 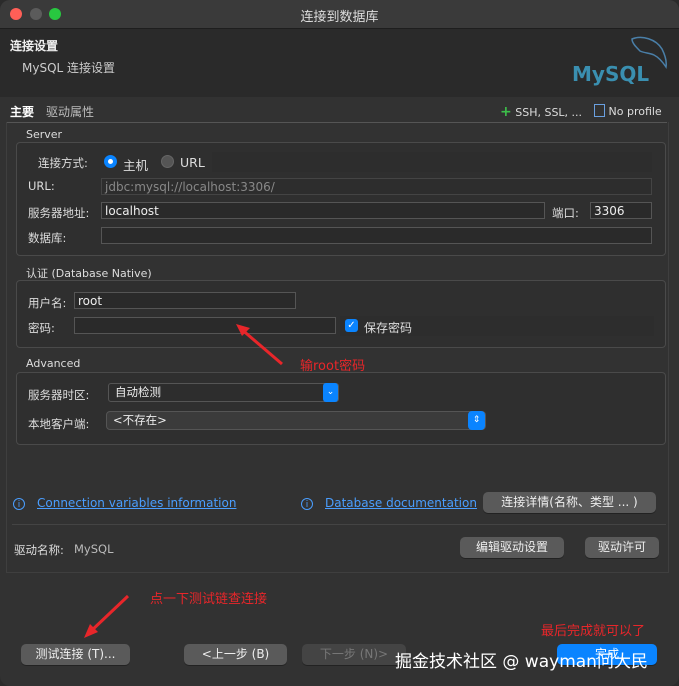 I want to click on profile-button: No profile, so click(x=628, y=111).